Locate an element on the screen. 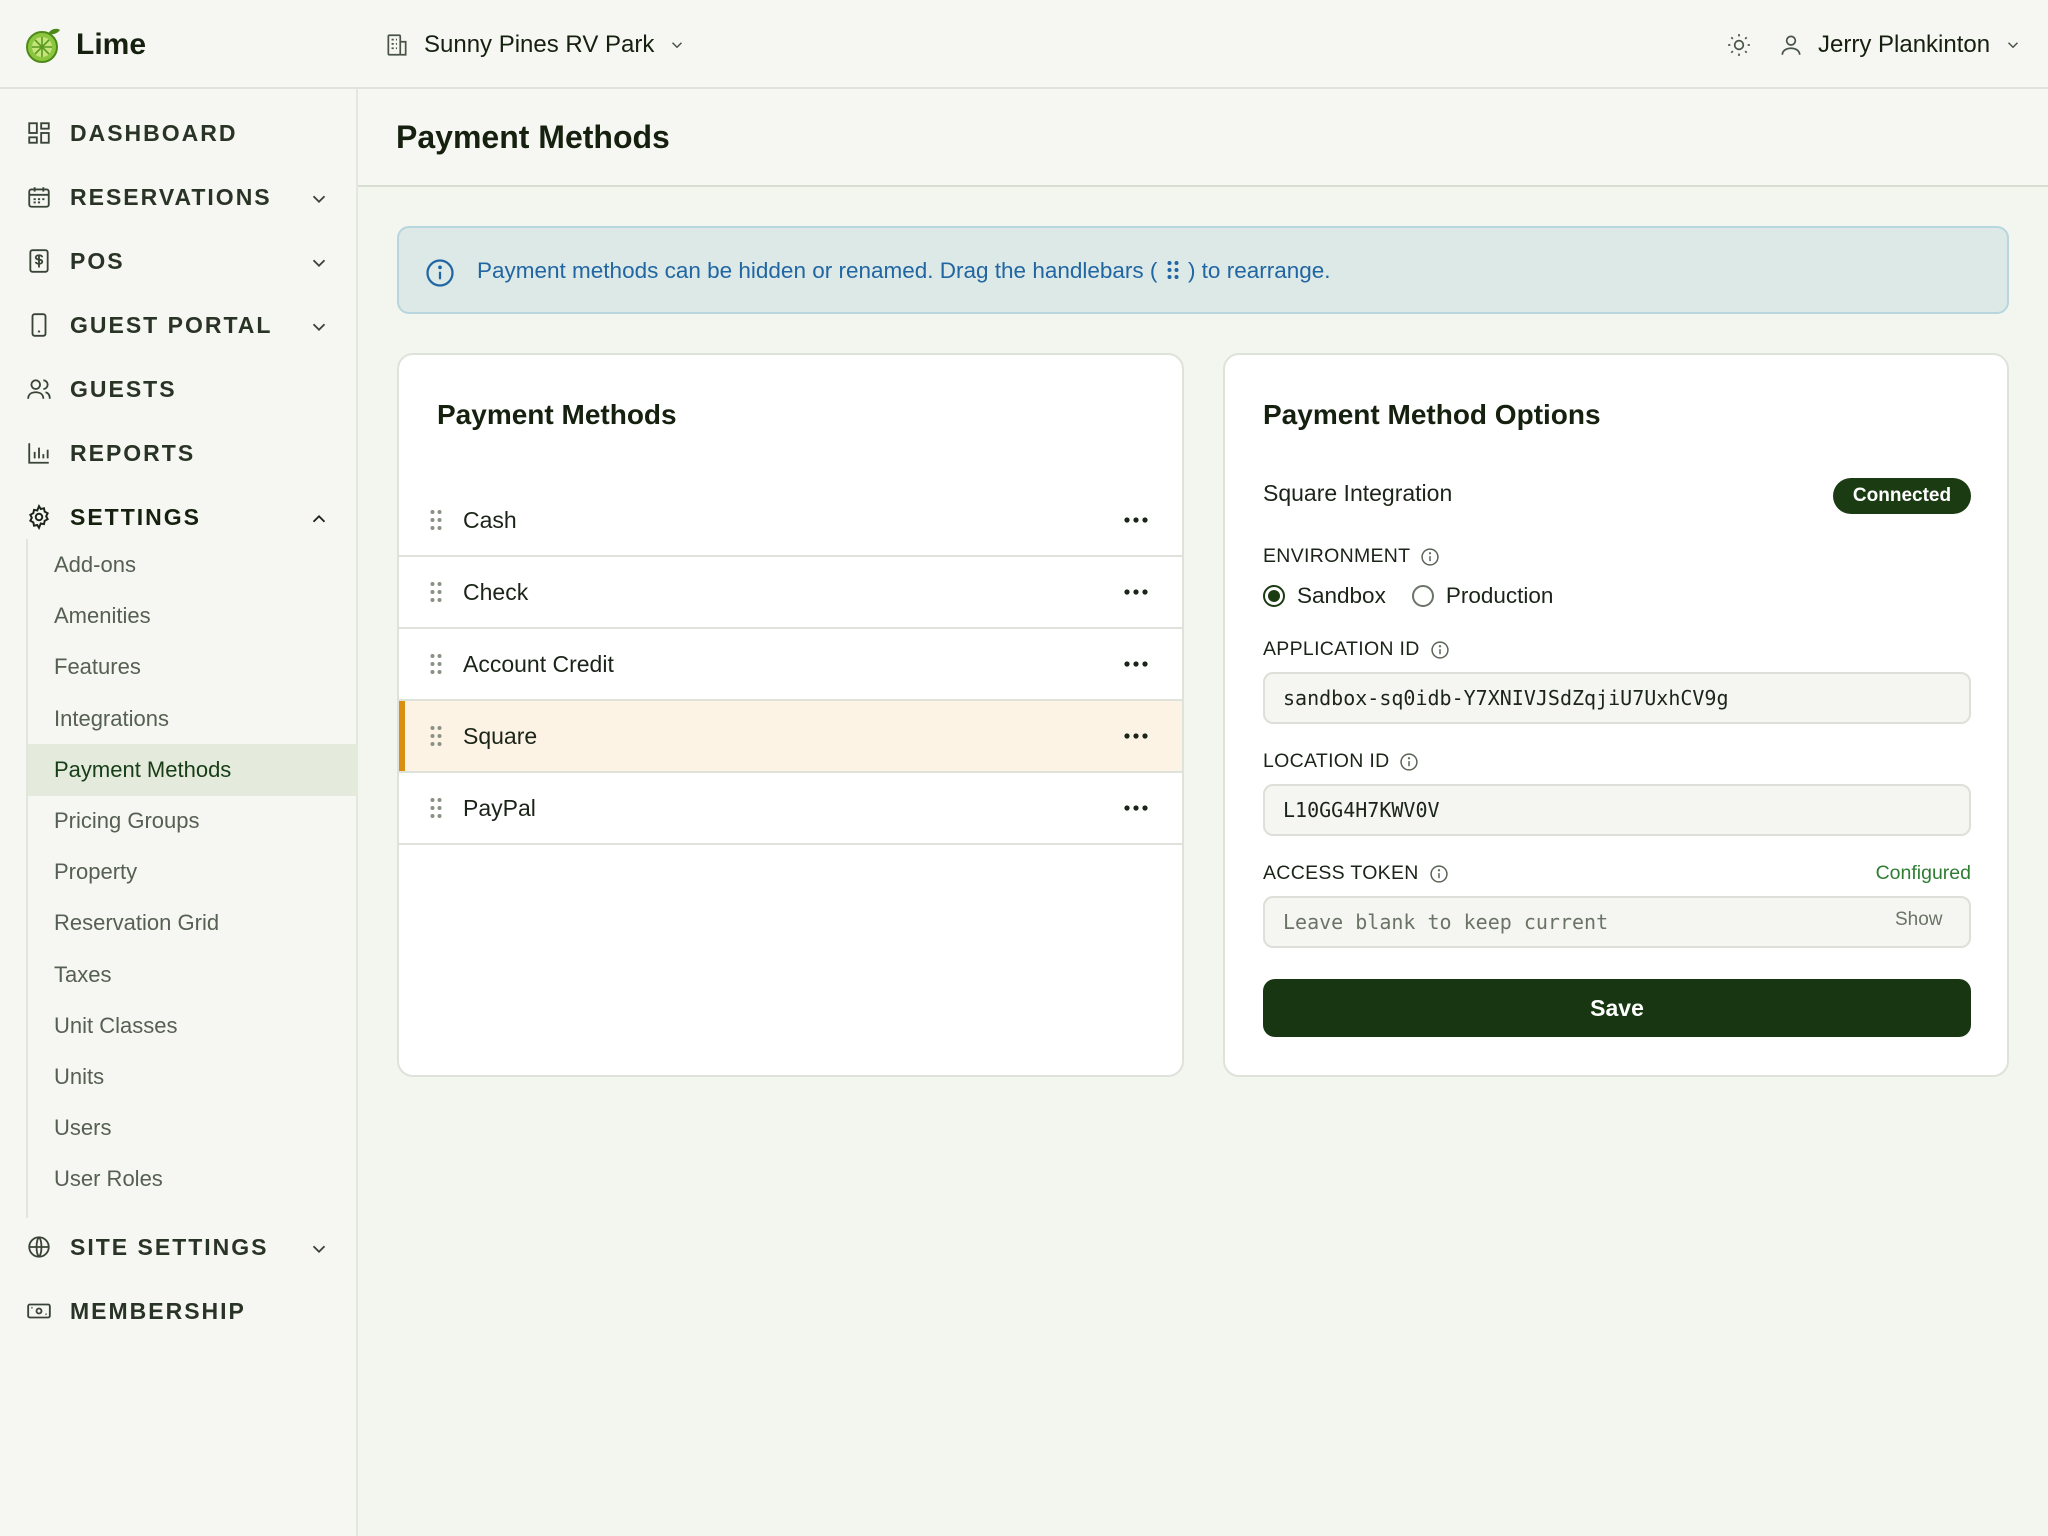 The width and height of the screenshot is (2048, 1536). show-token-button: Show is located at coordinates (1919, 920).